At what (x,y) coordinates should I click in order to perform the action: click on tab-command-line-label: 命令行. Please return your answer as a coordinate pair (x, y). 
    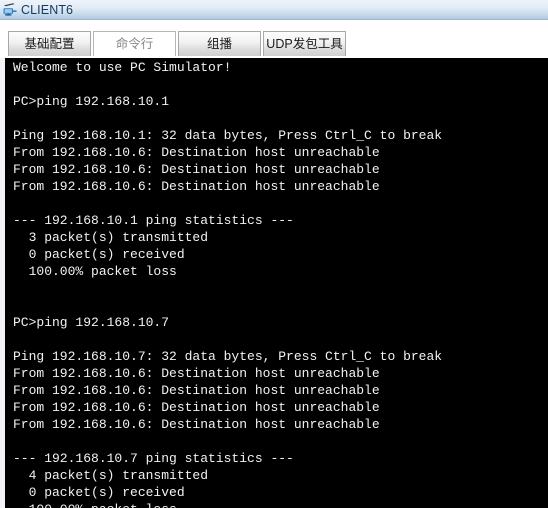
    Looking at the image, I should click on (134, 43).